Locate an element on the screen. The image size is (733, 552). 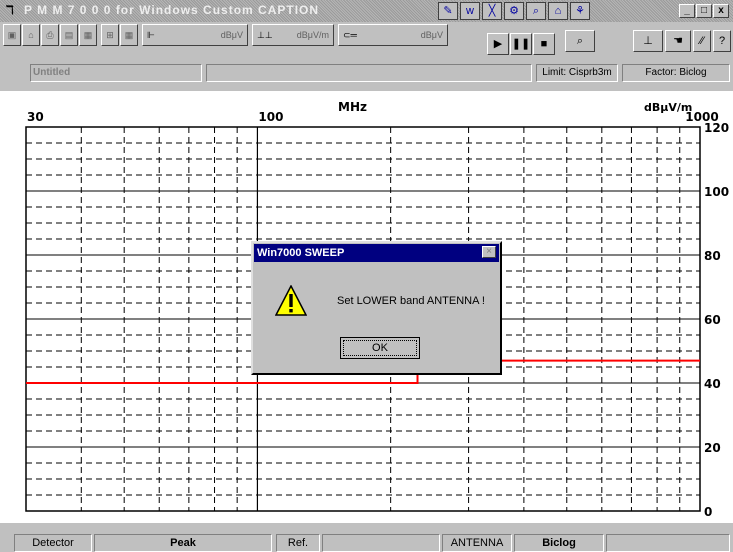
title-toolbar: ✎ w ╳ ⚙ ⌕ ⌂ ⚘ is located at coordinates (514, 11).